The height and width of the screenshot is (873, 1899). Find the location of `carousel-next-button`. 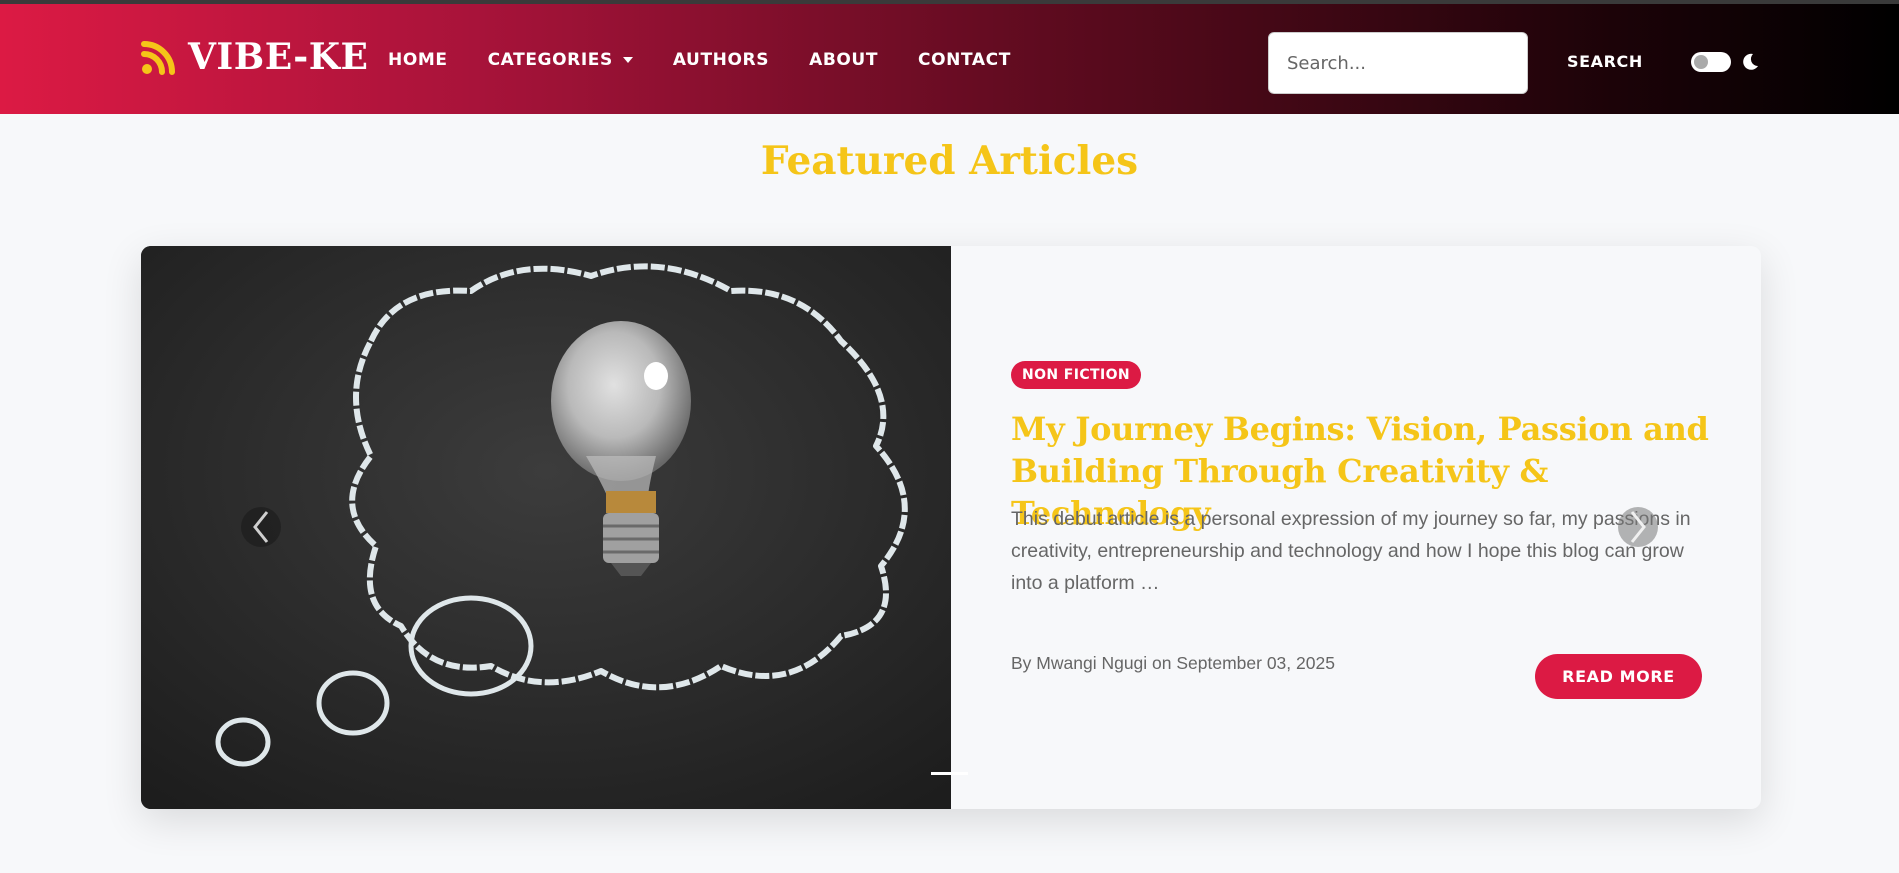

carousel-next-button is located at coordinates (1638, 527).